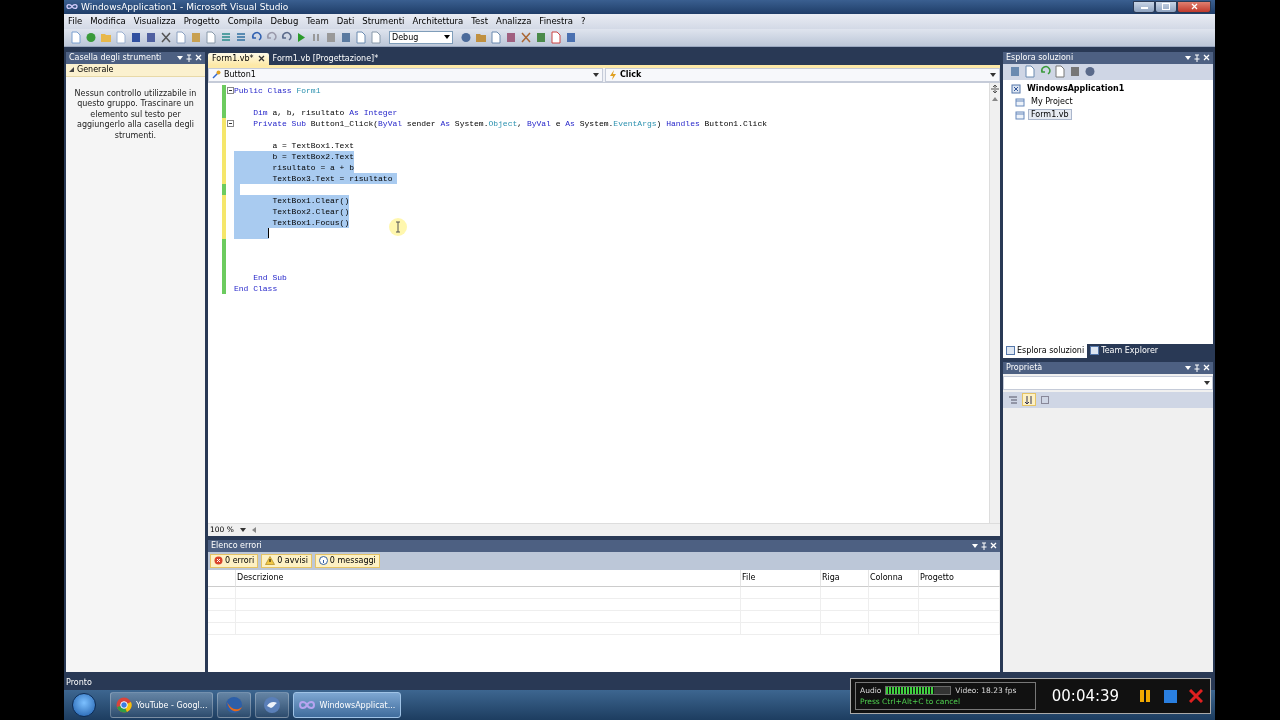 This screenshot has height=720, width=1280. I want to click on menu-item: ?, so click(583, 21).